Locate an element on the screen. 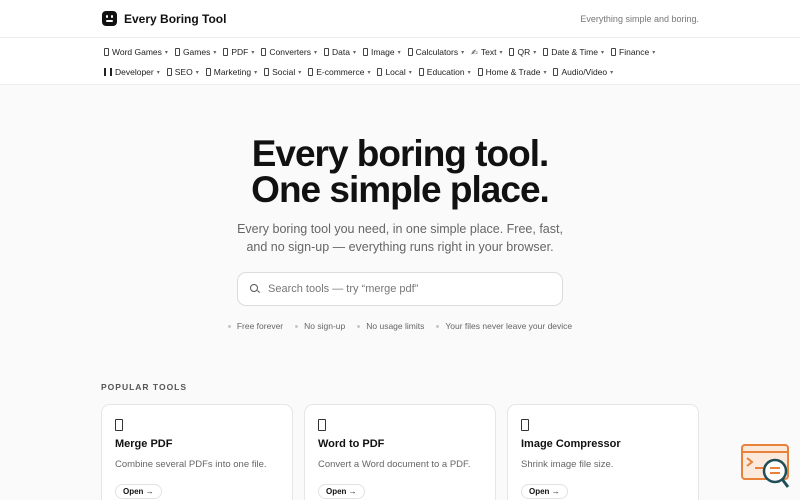  nav-item-home-trade: Home & Trade ▾ is located at coordinates (511, 72).